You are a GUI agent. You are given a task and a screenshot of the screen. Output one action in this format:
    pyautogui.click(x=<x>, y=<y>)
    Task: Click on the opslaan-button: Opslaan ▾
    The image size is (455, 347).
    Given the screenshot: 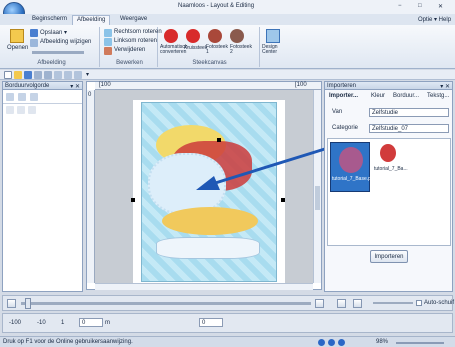 What is the action you would take?
    pyautogui.click(x=53, y=32)
    